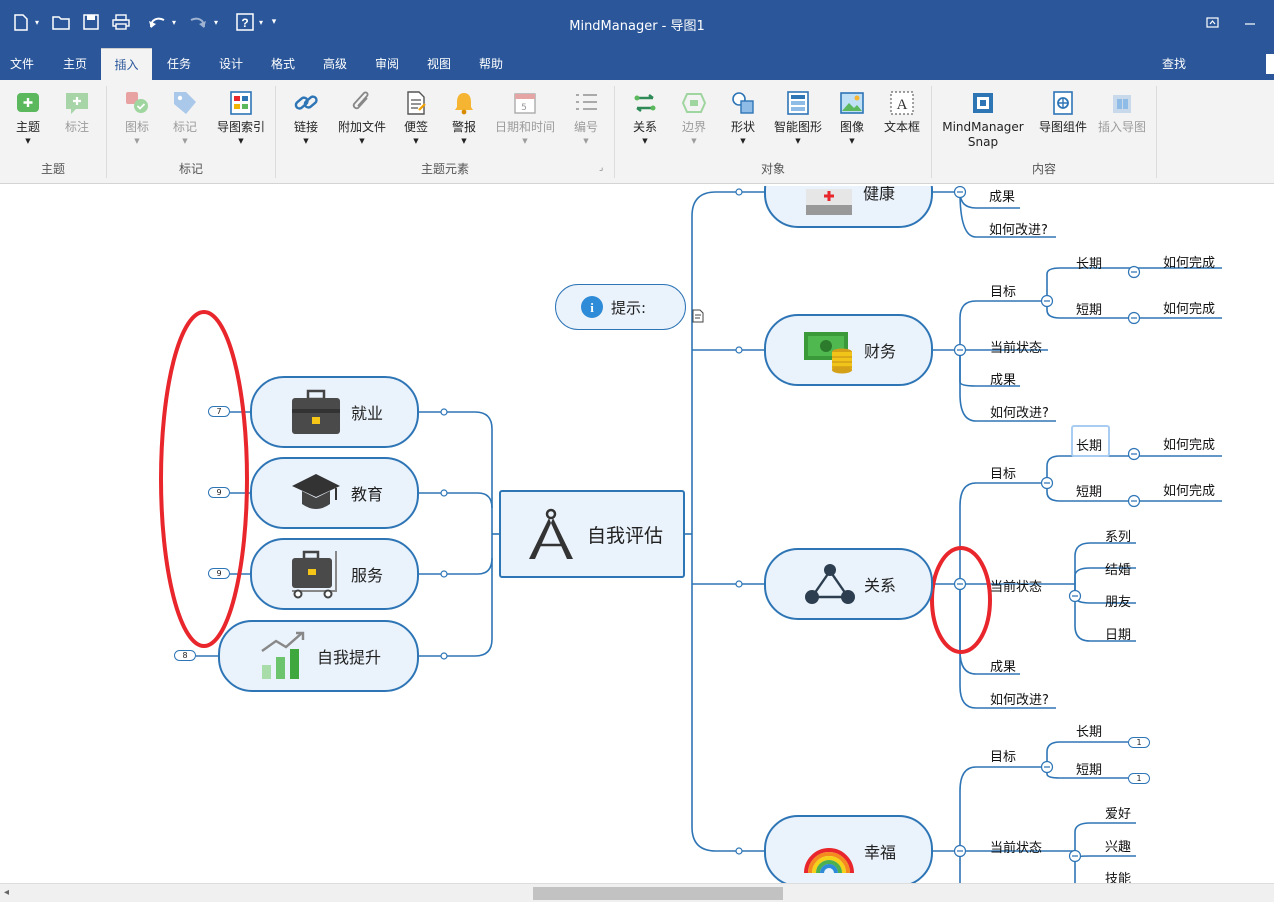 The width and height of the screenshot is (1274, 902). What do you see at coordinates (283, 64) in the screenshot?
I see `tab-format: 格式` at bounding box center [283, 64].